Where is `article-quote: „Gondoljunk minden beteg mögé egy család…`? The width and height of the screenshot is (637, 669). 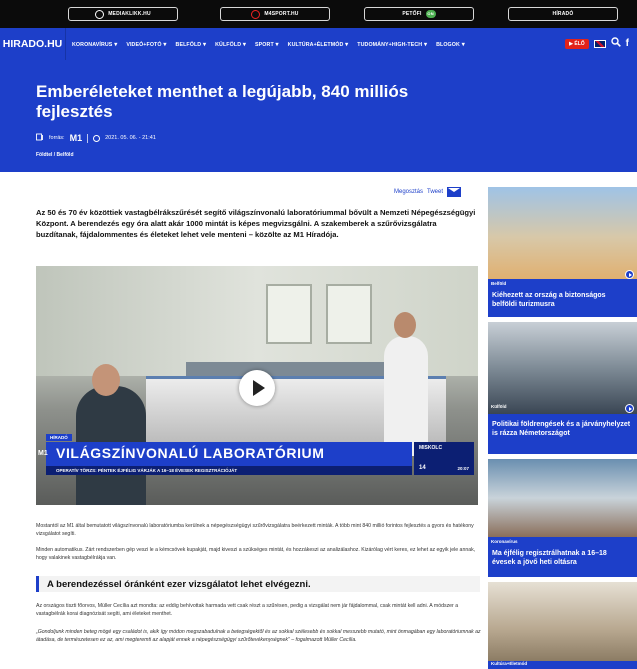 article-quote: „Gondoljunk minden beteg mögé egy család… is located at coordinates (258, 636).